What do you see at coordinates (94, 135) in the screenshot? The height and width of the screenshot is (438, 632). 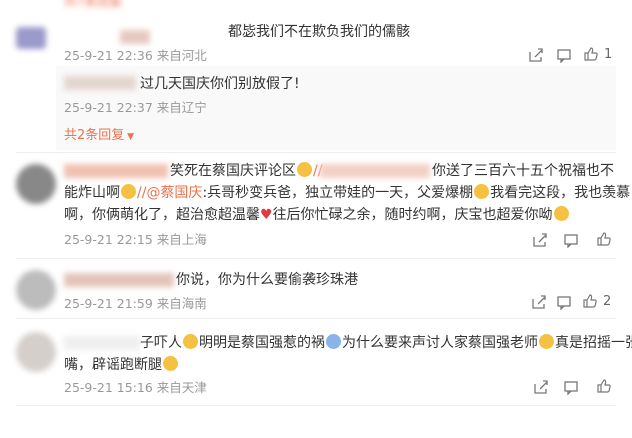 I see `more-replies-label: 共2条回复` at bounding box center [94, 135].